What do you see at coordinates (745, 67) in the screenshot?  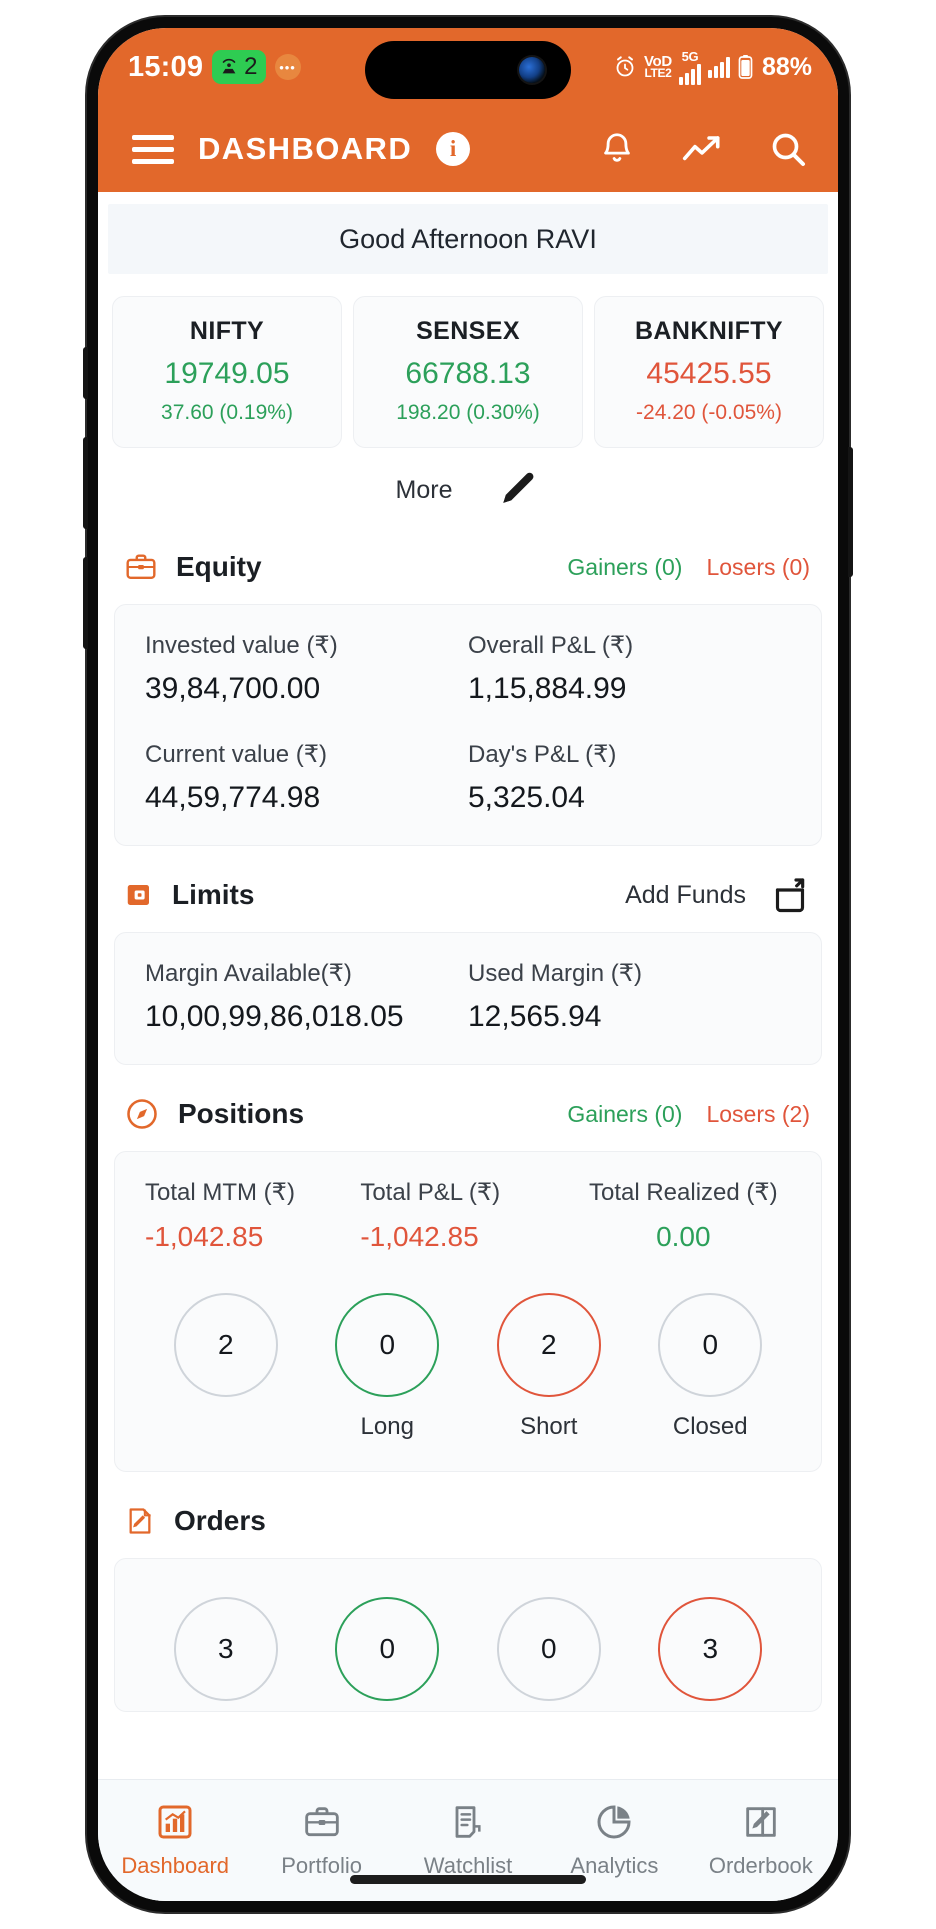 I see `battery-icon` at bounding box center [745, 67].